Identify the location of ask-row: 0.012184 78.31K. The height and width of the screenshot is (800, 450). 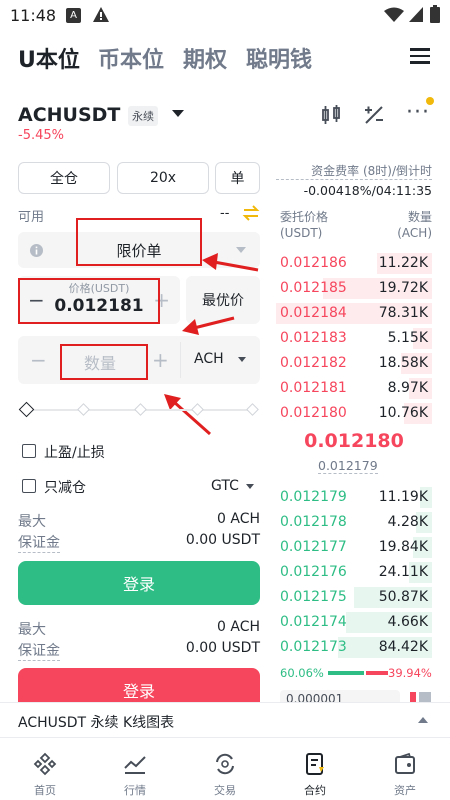
(354, 313).